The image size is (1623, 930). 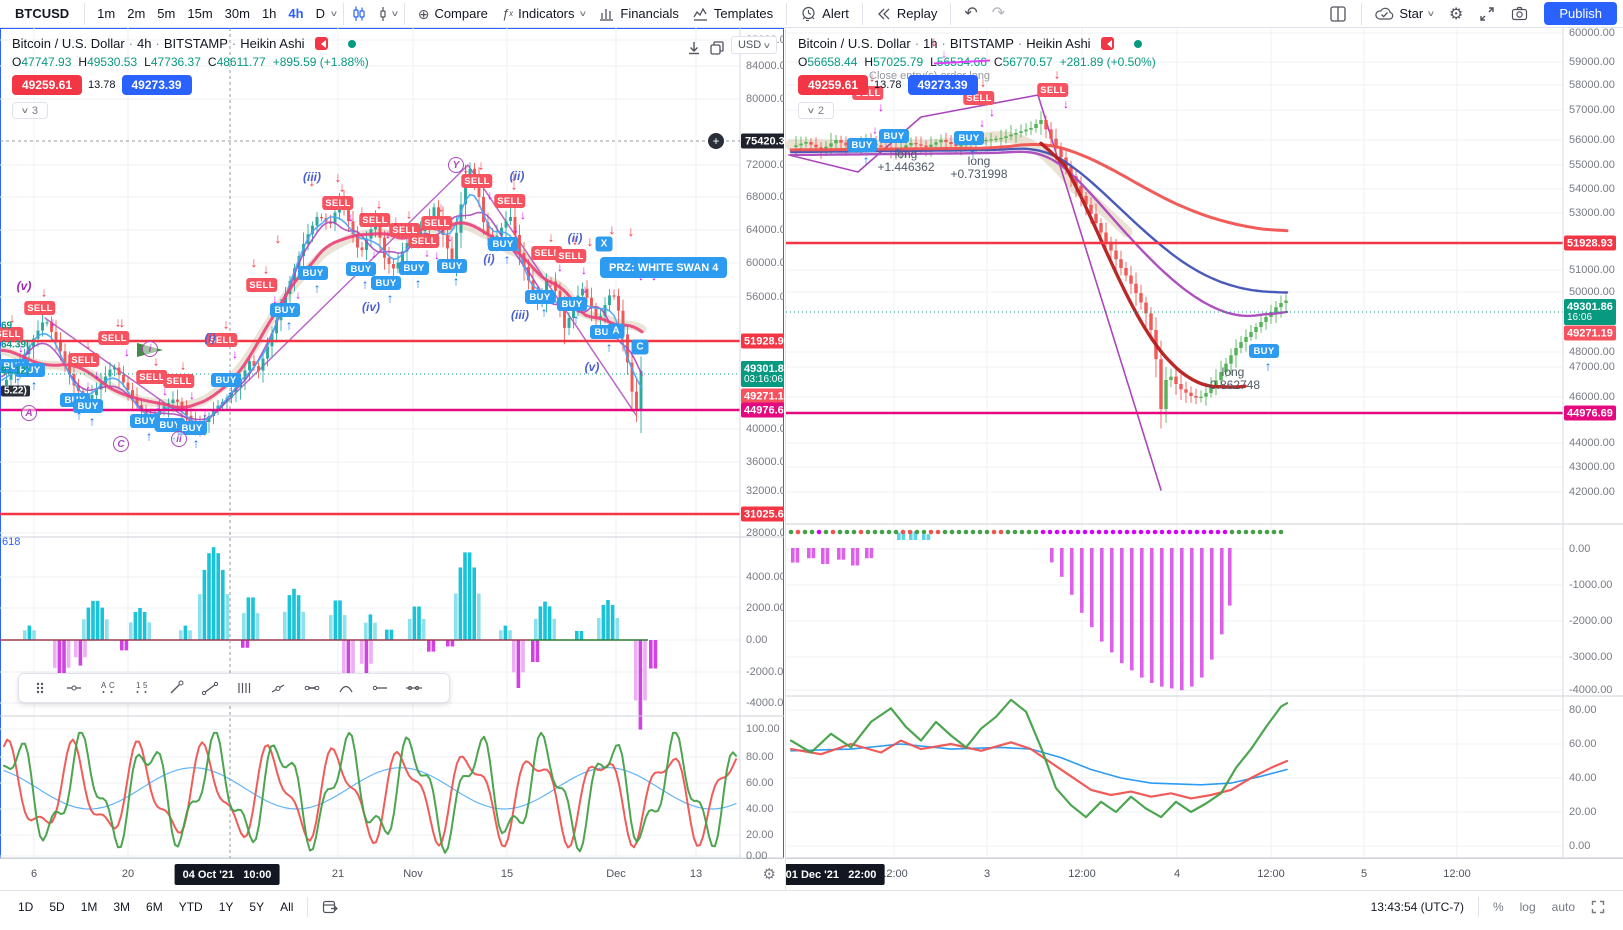 What do you see at coordinates (507, 874) in the screenshot?
I see `time-label: 15` at bounding box center [507, 874].